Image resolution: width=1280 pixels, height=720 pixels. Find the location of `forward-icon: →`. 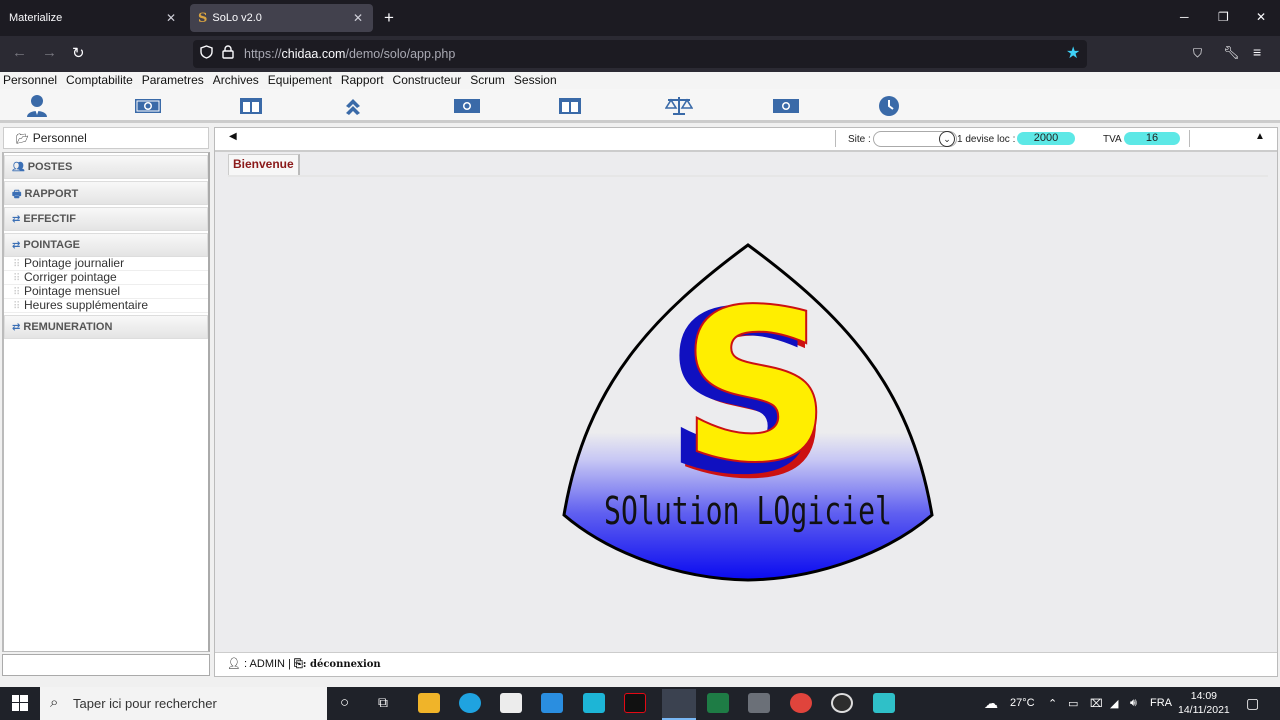

forward-icon: → is located at coordinates (49, 52).